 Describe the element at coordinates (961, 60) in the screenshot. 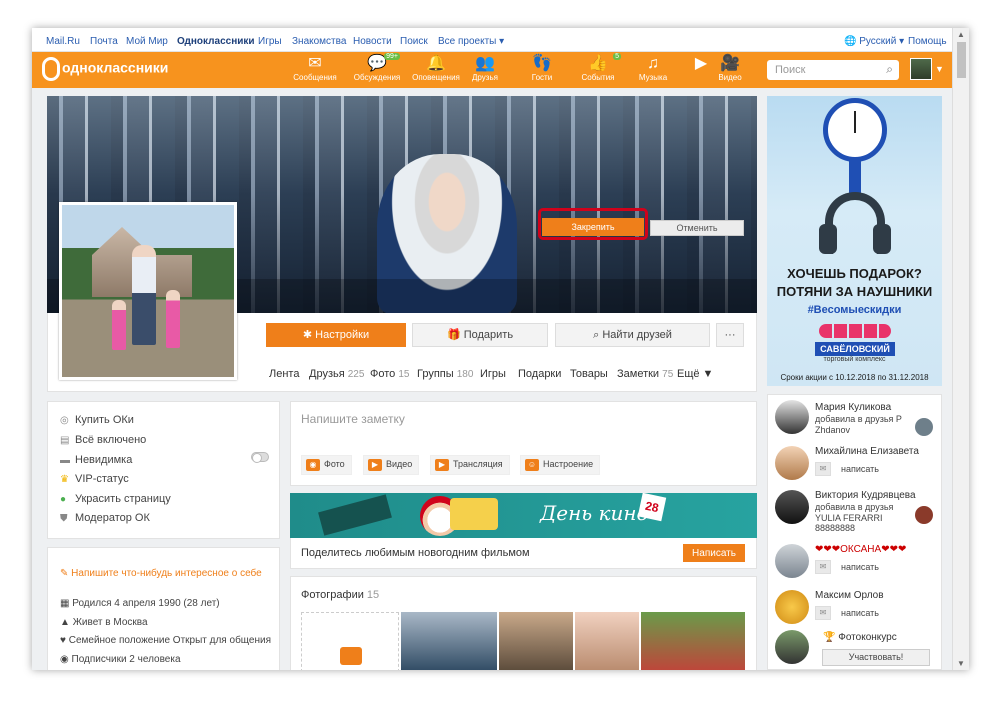

I see `scrollbar-thumb` at that location.